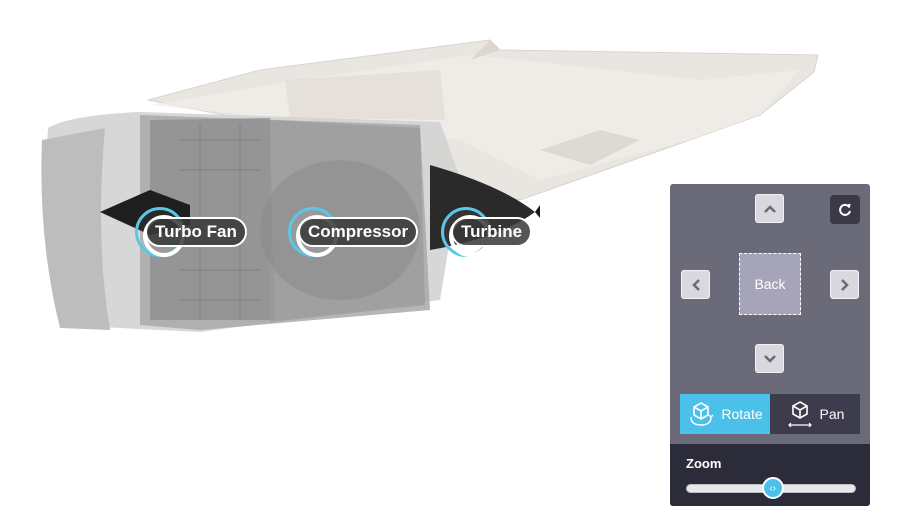 This screenshot has width=904, height=525. Describe the element at coordinates (492, 232) in the screenshot. I see `hotspot-label: Turbine` at that location.